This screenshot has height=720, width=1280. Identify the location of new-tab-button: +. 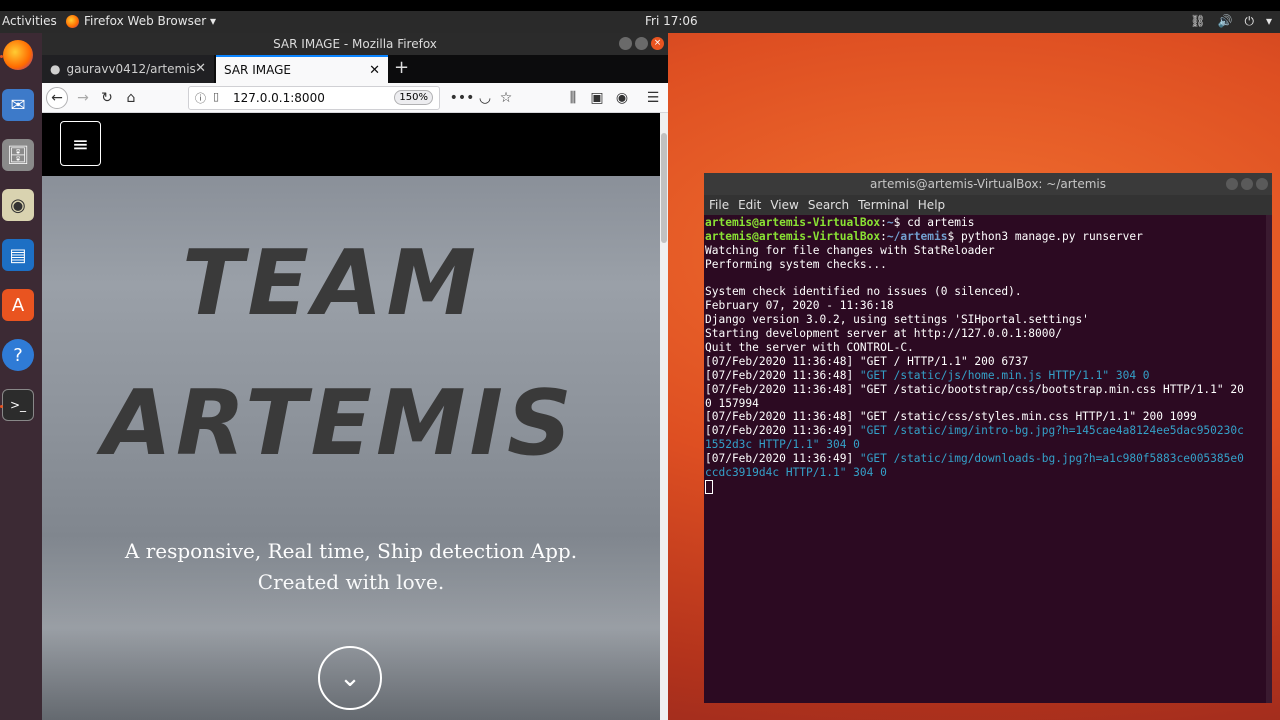
(401, 67).